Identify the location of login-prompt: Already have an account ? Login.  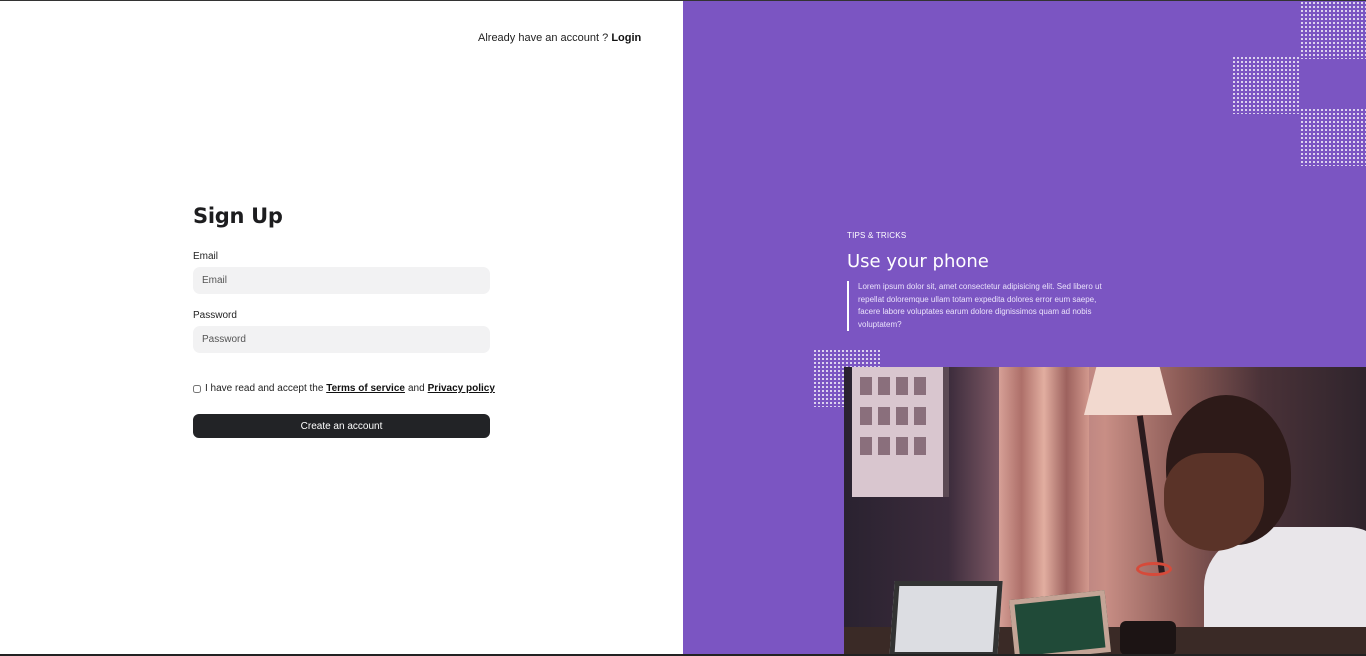
(559, 38).